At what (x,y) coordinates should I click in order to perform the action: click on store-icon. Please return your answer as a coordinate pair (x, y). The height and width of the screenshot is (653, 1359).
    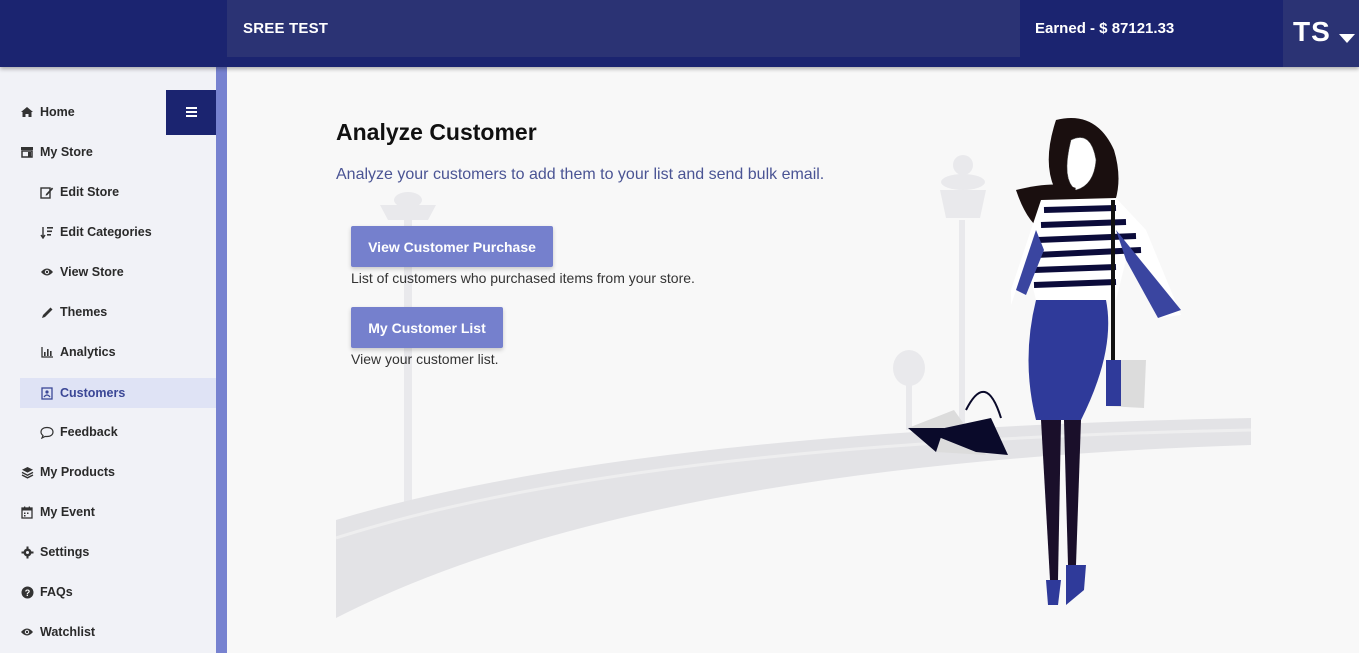
    Looking at the image, I should click on (27, 152).